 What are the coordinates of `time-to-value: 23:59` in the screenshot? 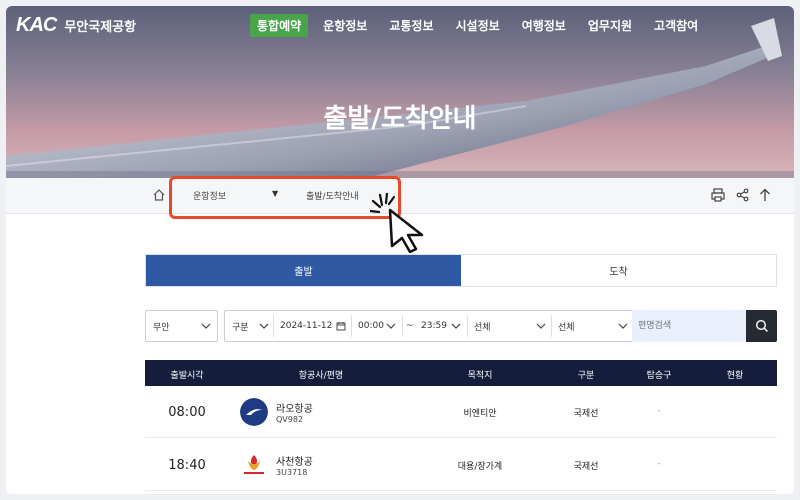 It's located at (434, 326).